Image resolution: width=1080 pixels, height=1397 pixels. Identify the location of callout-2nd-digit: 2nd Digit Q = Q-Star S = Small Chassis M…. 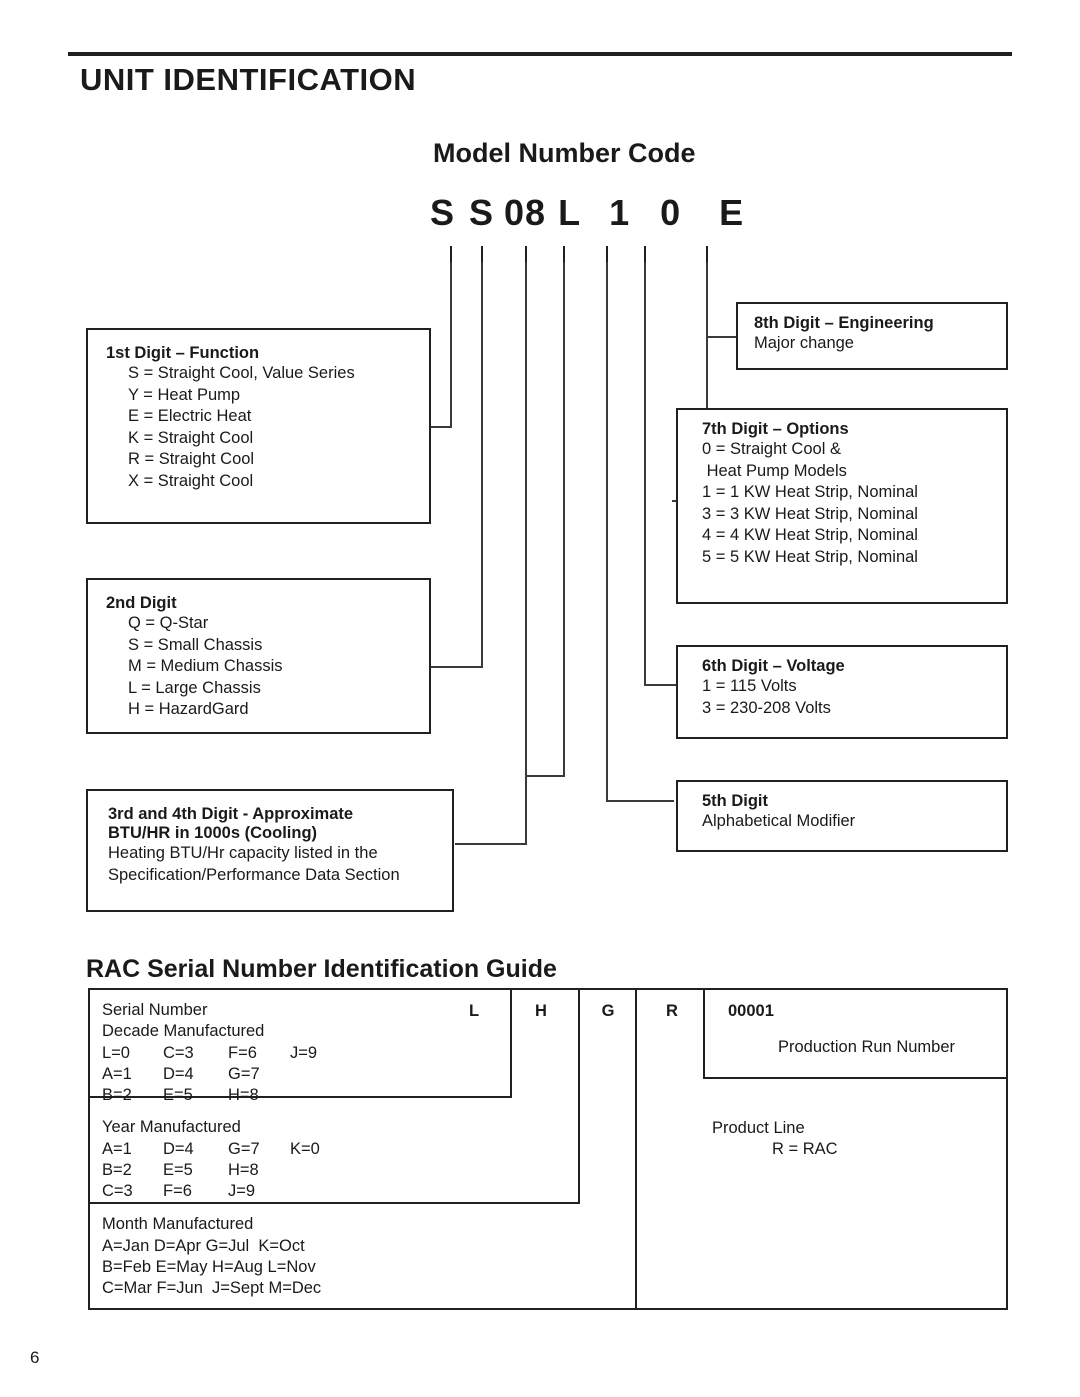
(258, 656).